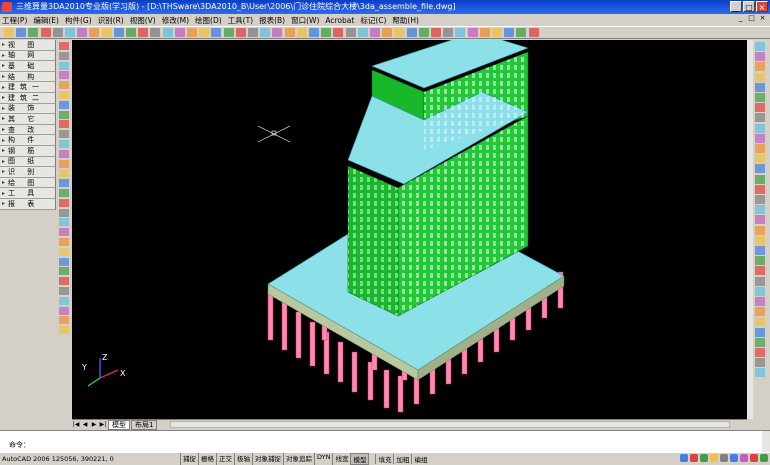 This screenshot has height=465, width=770. I want to click on horizontal-scrollbar, so click(450, 424).